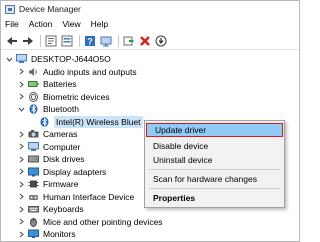 The image size is (320, 242). Describe the element at coordinates (89, 196) in the screenshot. I see `tree-item-label: Human Interface Device` at that location.